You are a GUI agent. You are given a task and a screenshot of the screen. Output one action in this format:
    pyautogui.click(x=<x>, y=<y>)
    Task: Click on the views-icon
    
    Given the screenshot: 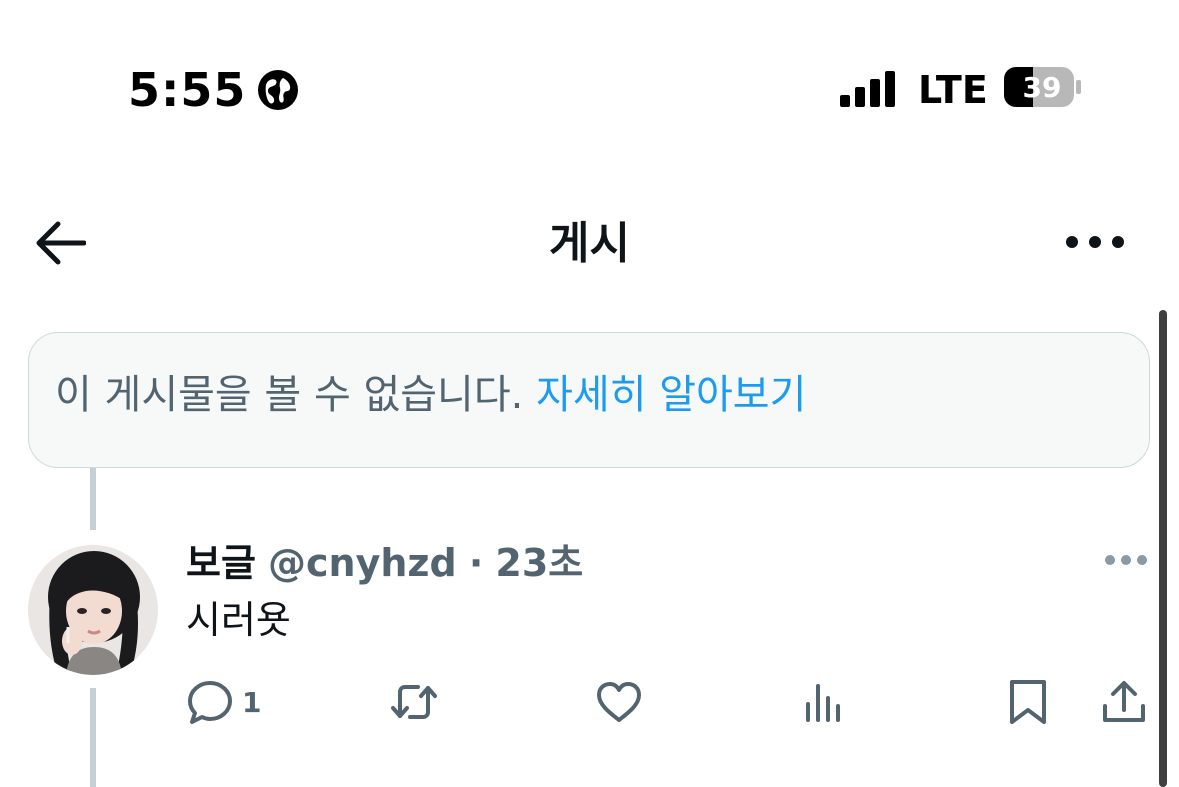 What is the action you would take?
    pyautogui.click(x=823, y=703)
    